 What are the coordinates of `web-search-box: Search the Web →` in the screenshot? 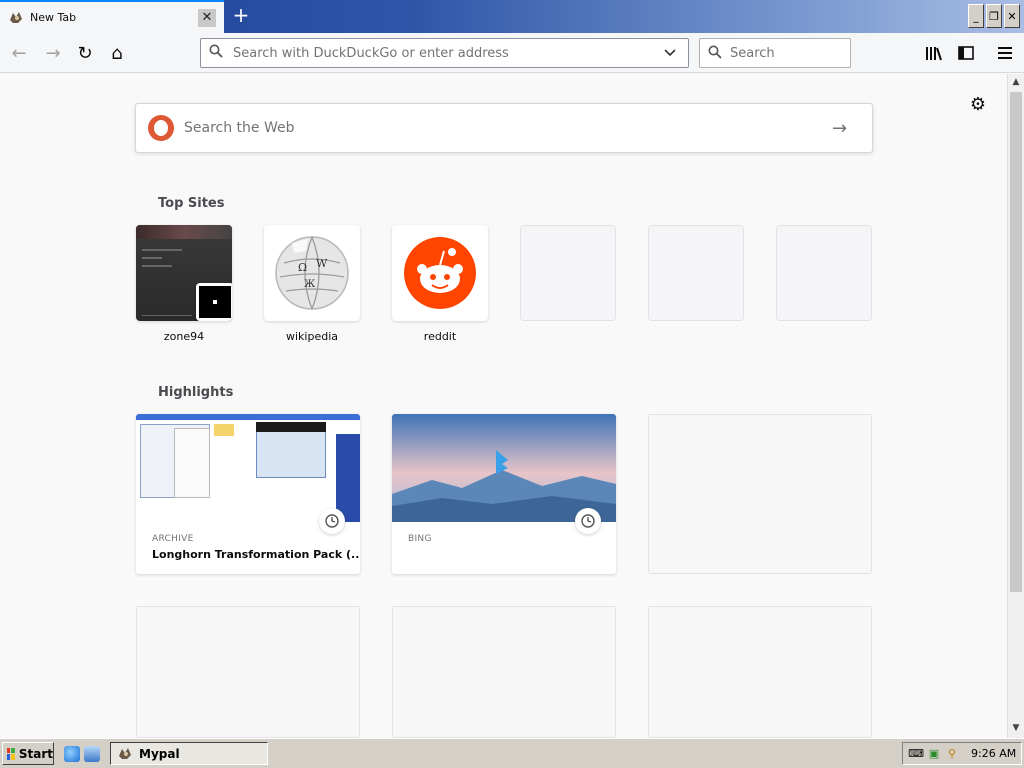 It's located at (504, 128).